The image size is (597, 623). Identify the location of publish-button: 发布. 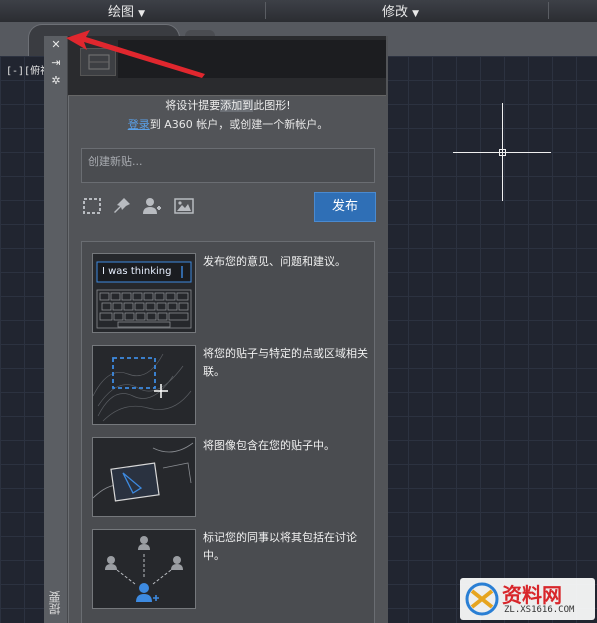
(345, 207).